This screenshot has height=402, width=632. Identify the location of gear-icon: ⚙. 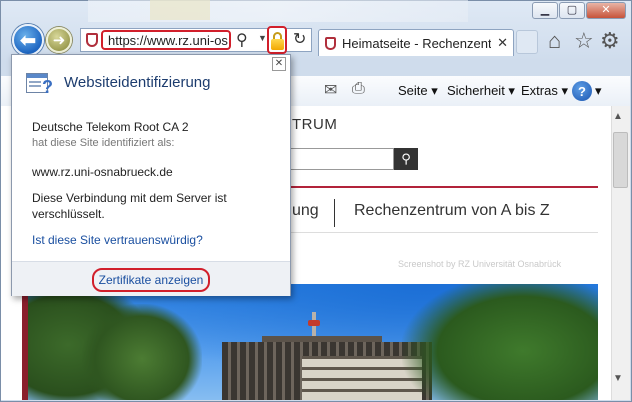
(610, 41).